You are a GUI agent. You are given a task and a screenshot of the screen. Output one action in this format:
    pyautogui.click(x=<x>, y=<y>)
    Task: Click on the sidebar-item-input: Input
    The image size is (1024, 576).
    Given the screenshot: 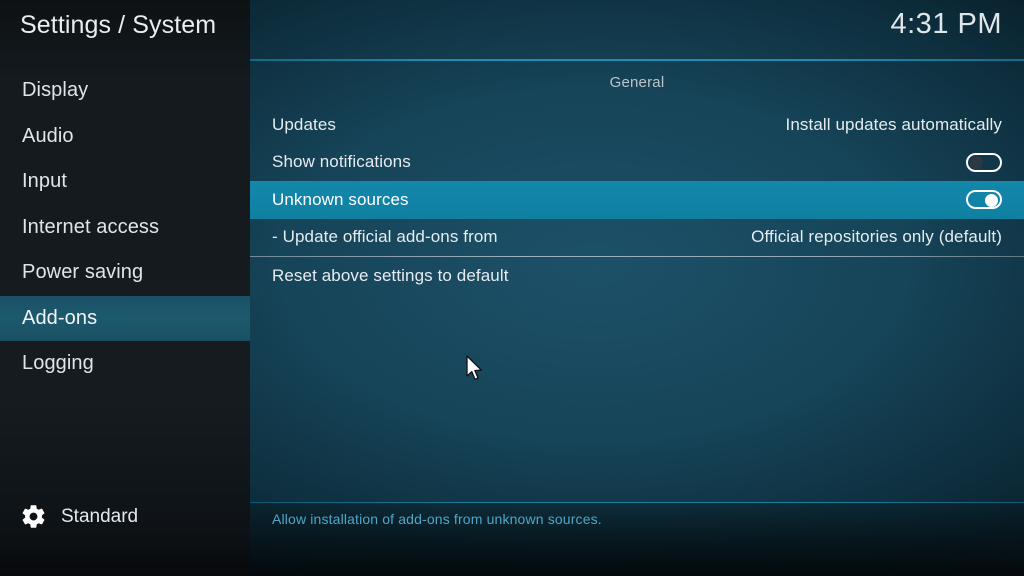 What is the action you would take?
    pyautogui.click(x=125, y=182)
    